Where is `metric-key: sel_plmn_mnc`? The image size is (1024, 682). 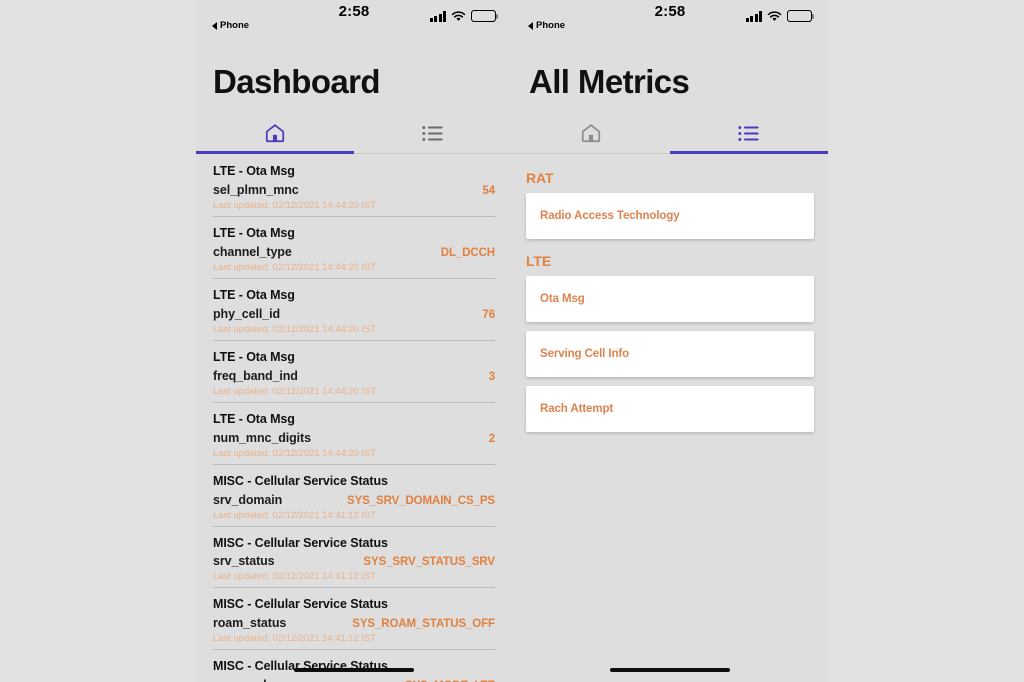
metric-key: sel_plmn_mnc is located at coordinates (256, 190).